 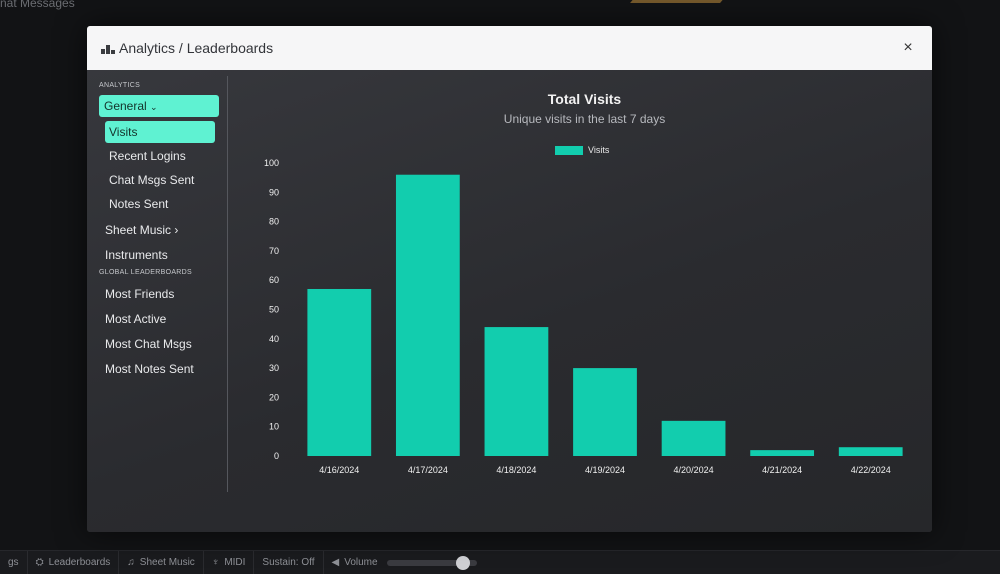 I want to click on sidebar-item-sheet-music: Sheet Music ›, so click(x=161, y=230).